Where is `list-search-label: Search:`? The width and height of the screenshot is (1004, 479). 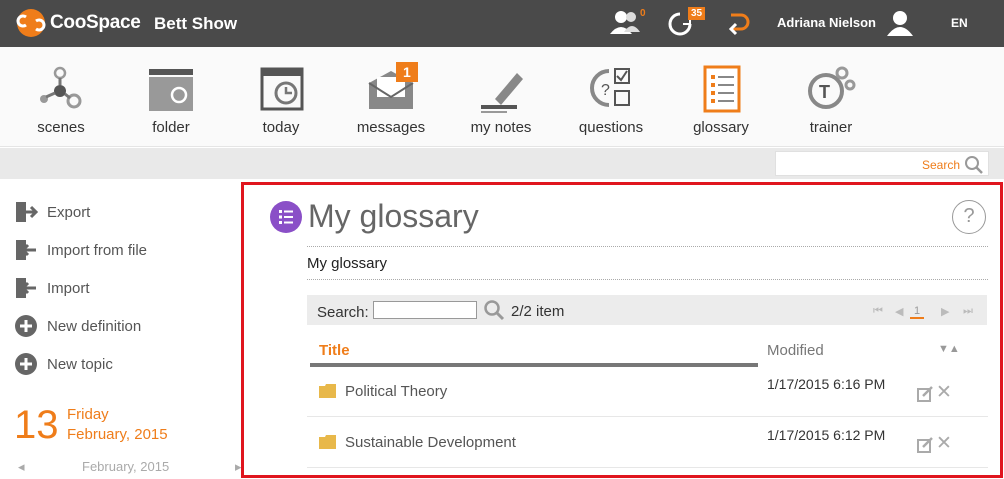
list-search-label: Search: is located at coordinates (343, 312).